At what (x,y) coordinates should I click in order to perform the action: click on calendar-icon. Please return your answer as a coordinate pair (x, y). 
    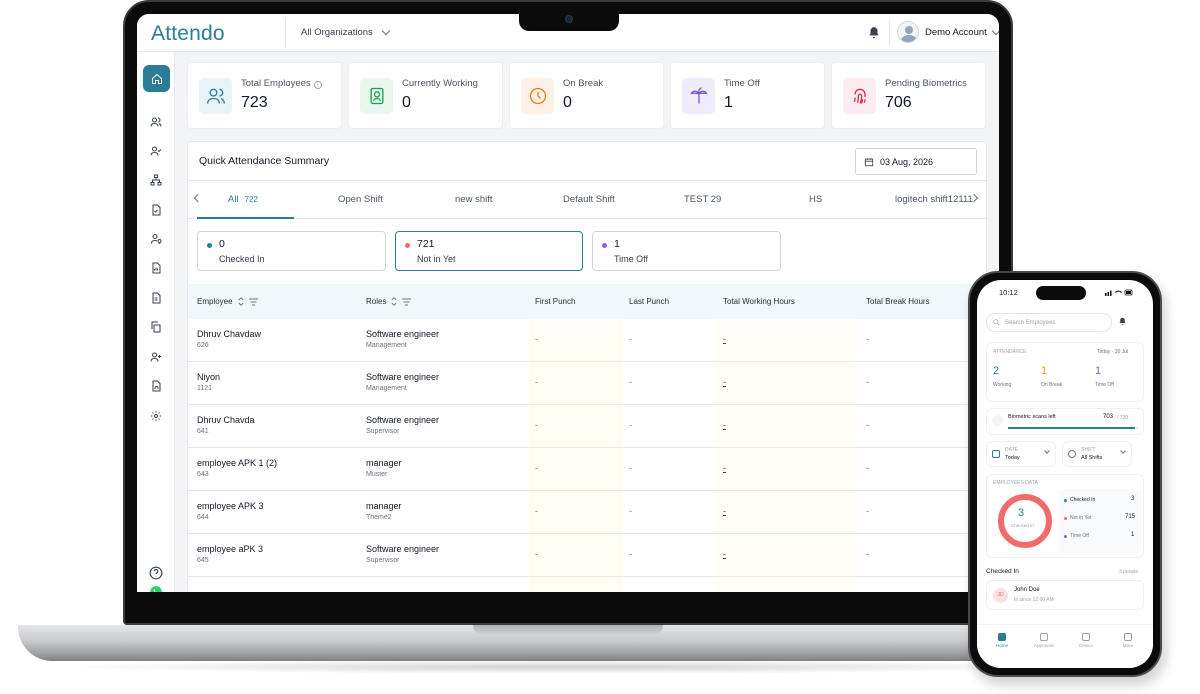
    Looking at the image, I should click on (996, 454).